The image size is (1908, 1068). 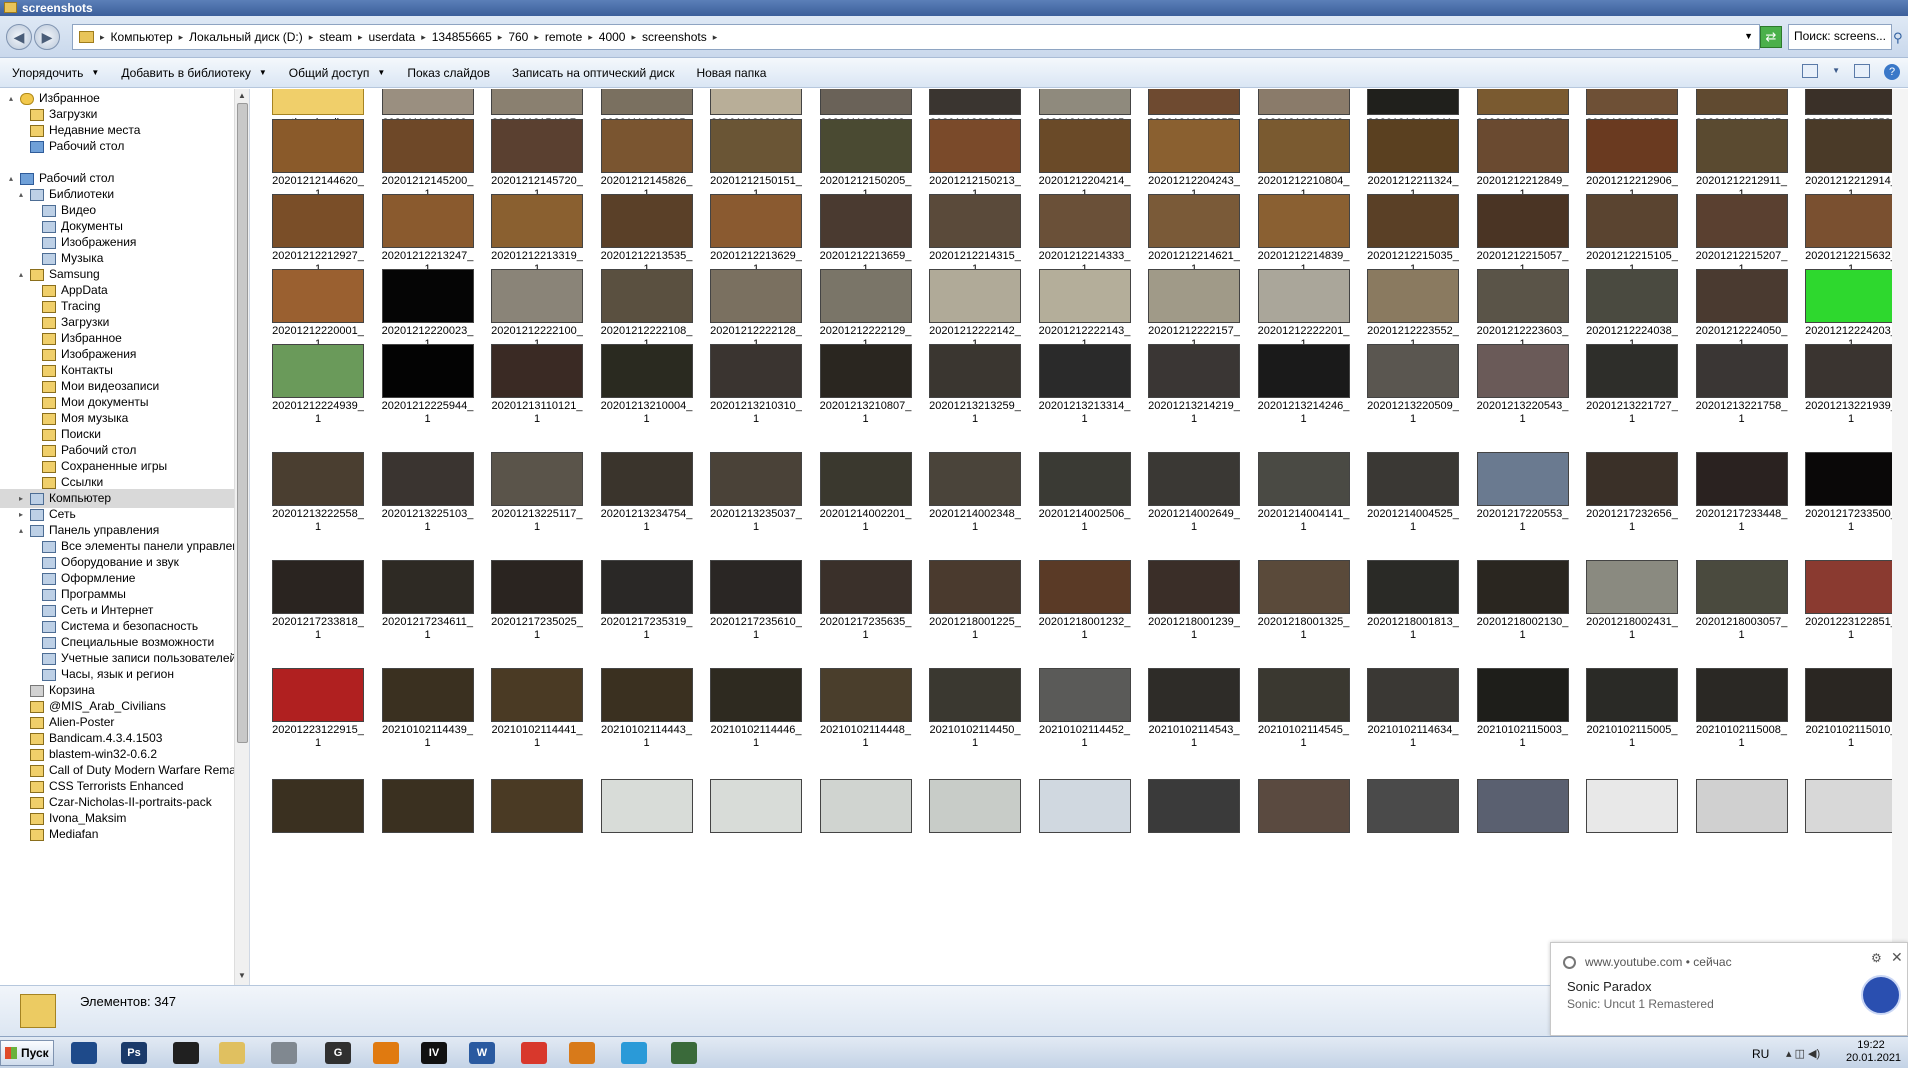 What do you see at coordinates (1771, 37) in the screenshot?
I see `refresh-button: ⇄` at bounding box center [1771, 37].